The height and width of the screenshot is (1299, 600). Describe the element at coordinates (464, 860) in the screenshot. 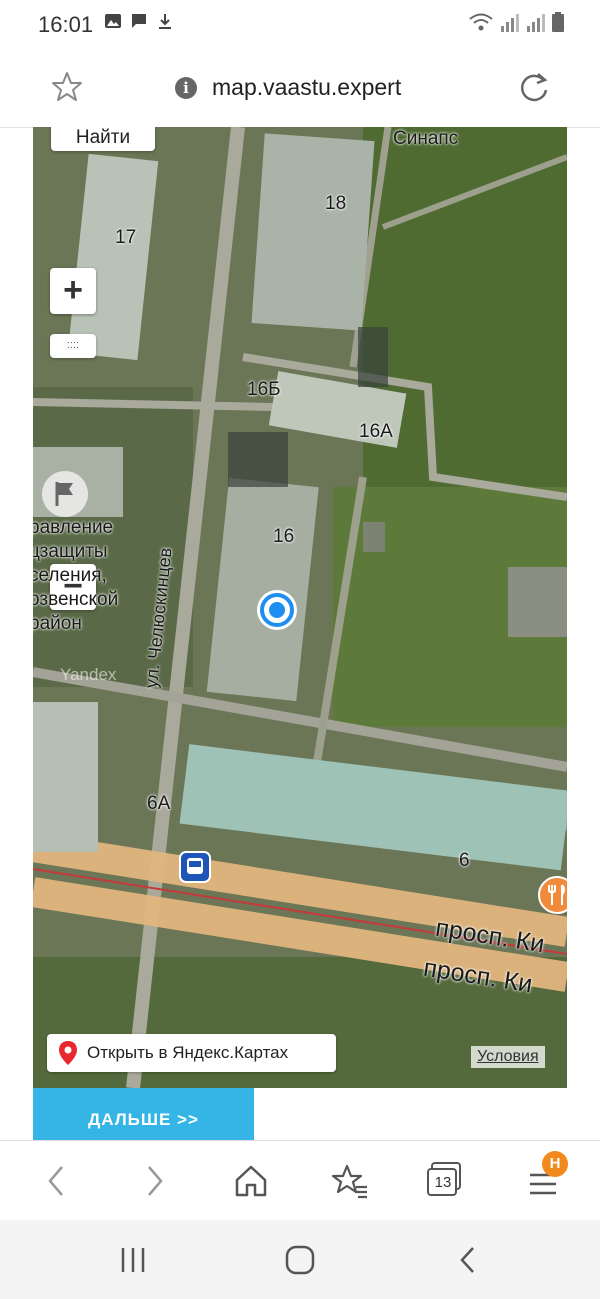

I see `house-number: 6` at that location.